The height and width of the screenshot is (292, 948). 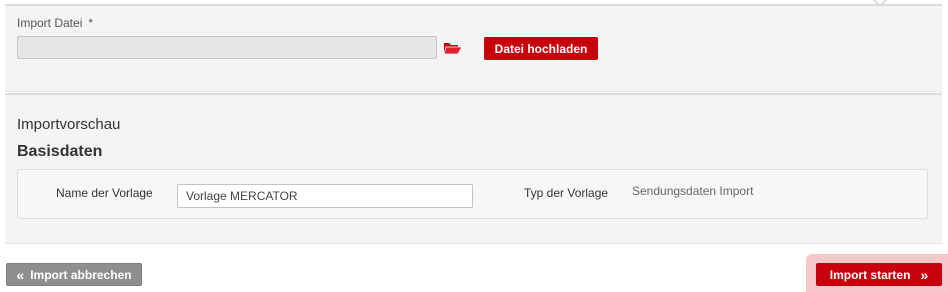 What do you see at coordinates (566, 193) in the screenshot?
I see `template-type-label: Typ der Vorlage` at bounding box center [566, 193].